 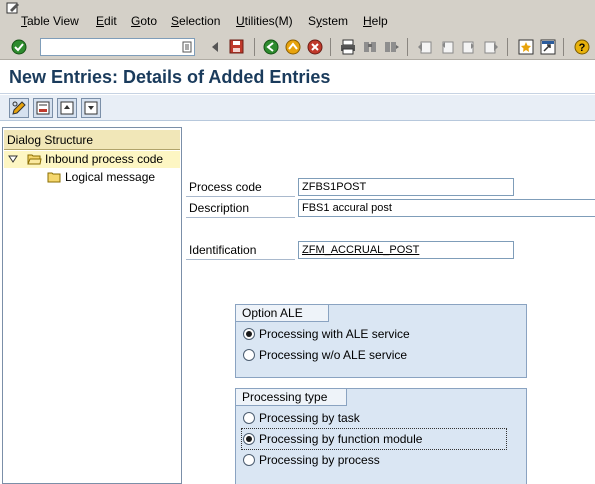 What do you see at coordinates (240, 187) in the screenshot?
I see `process-code-label: Process code` at bounding box center [240, 187].